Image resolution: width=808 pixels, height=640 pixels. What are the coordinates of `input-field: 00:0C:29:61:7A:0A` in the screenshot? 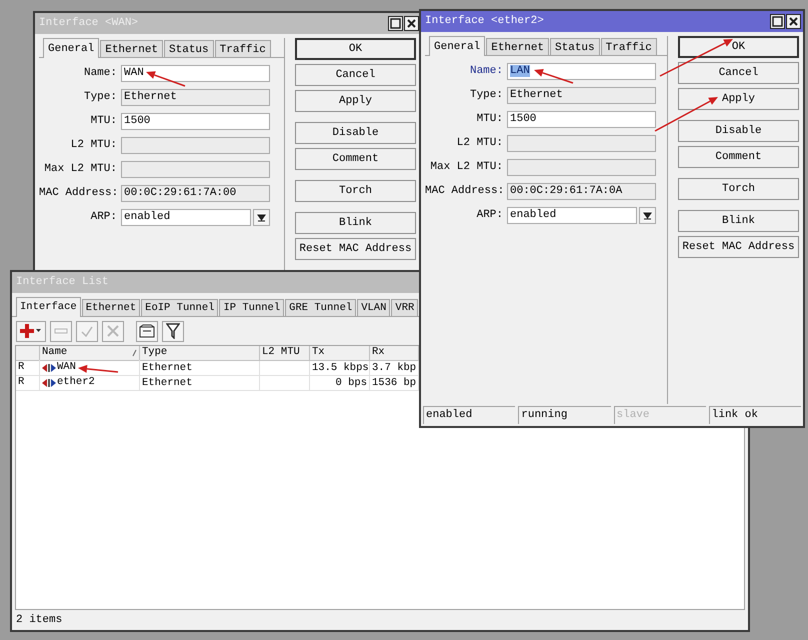 It's located at (581, 191).